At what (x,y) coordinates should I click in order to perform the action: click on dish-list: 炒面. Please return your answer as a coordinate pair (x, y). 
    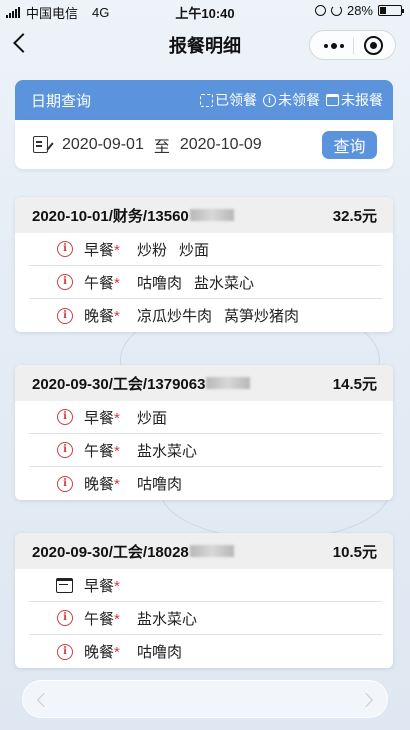
    Looking at the image, I should click on (152, 417).